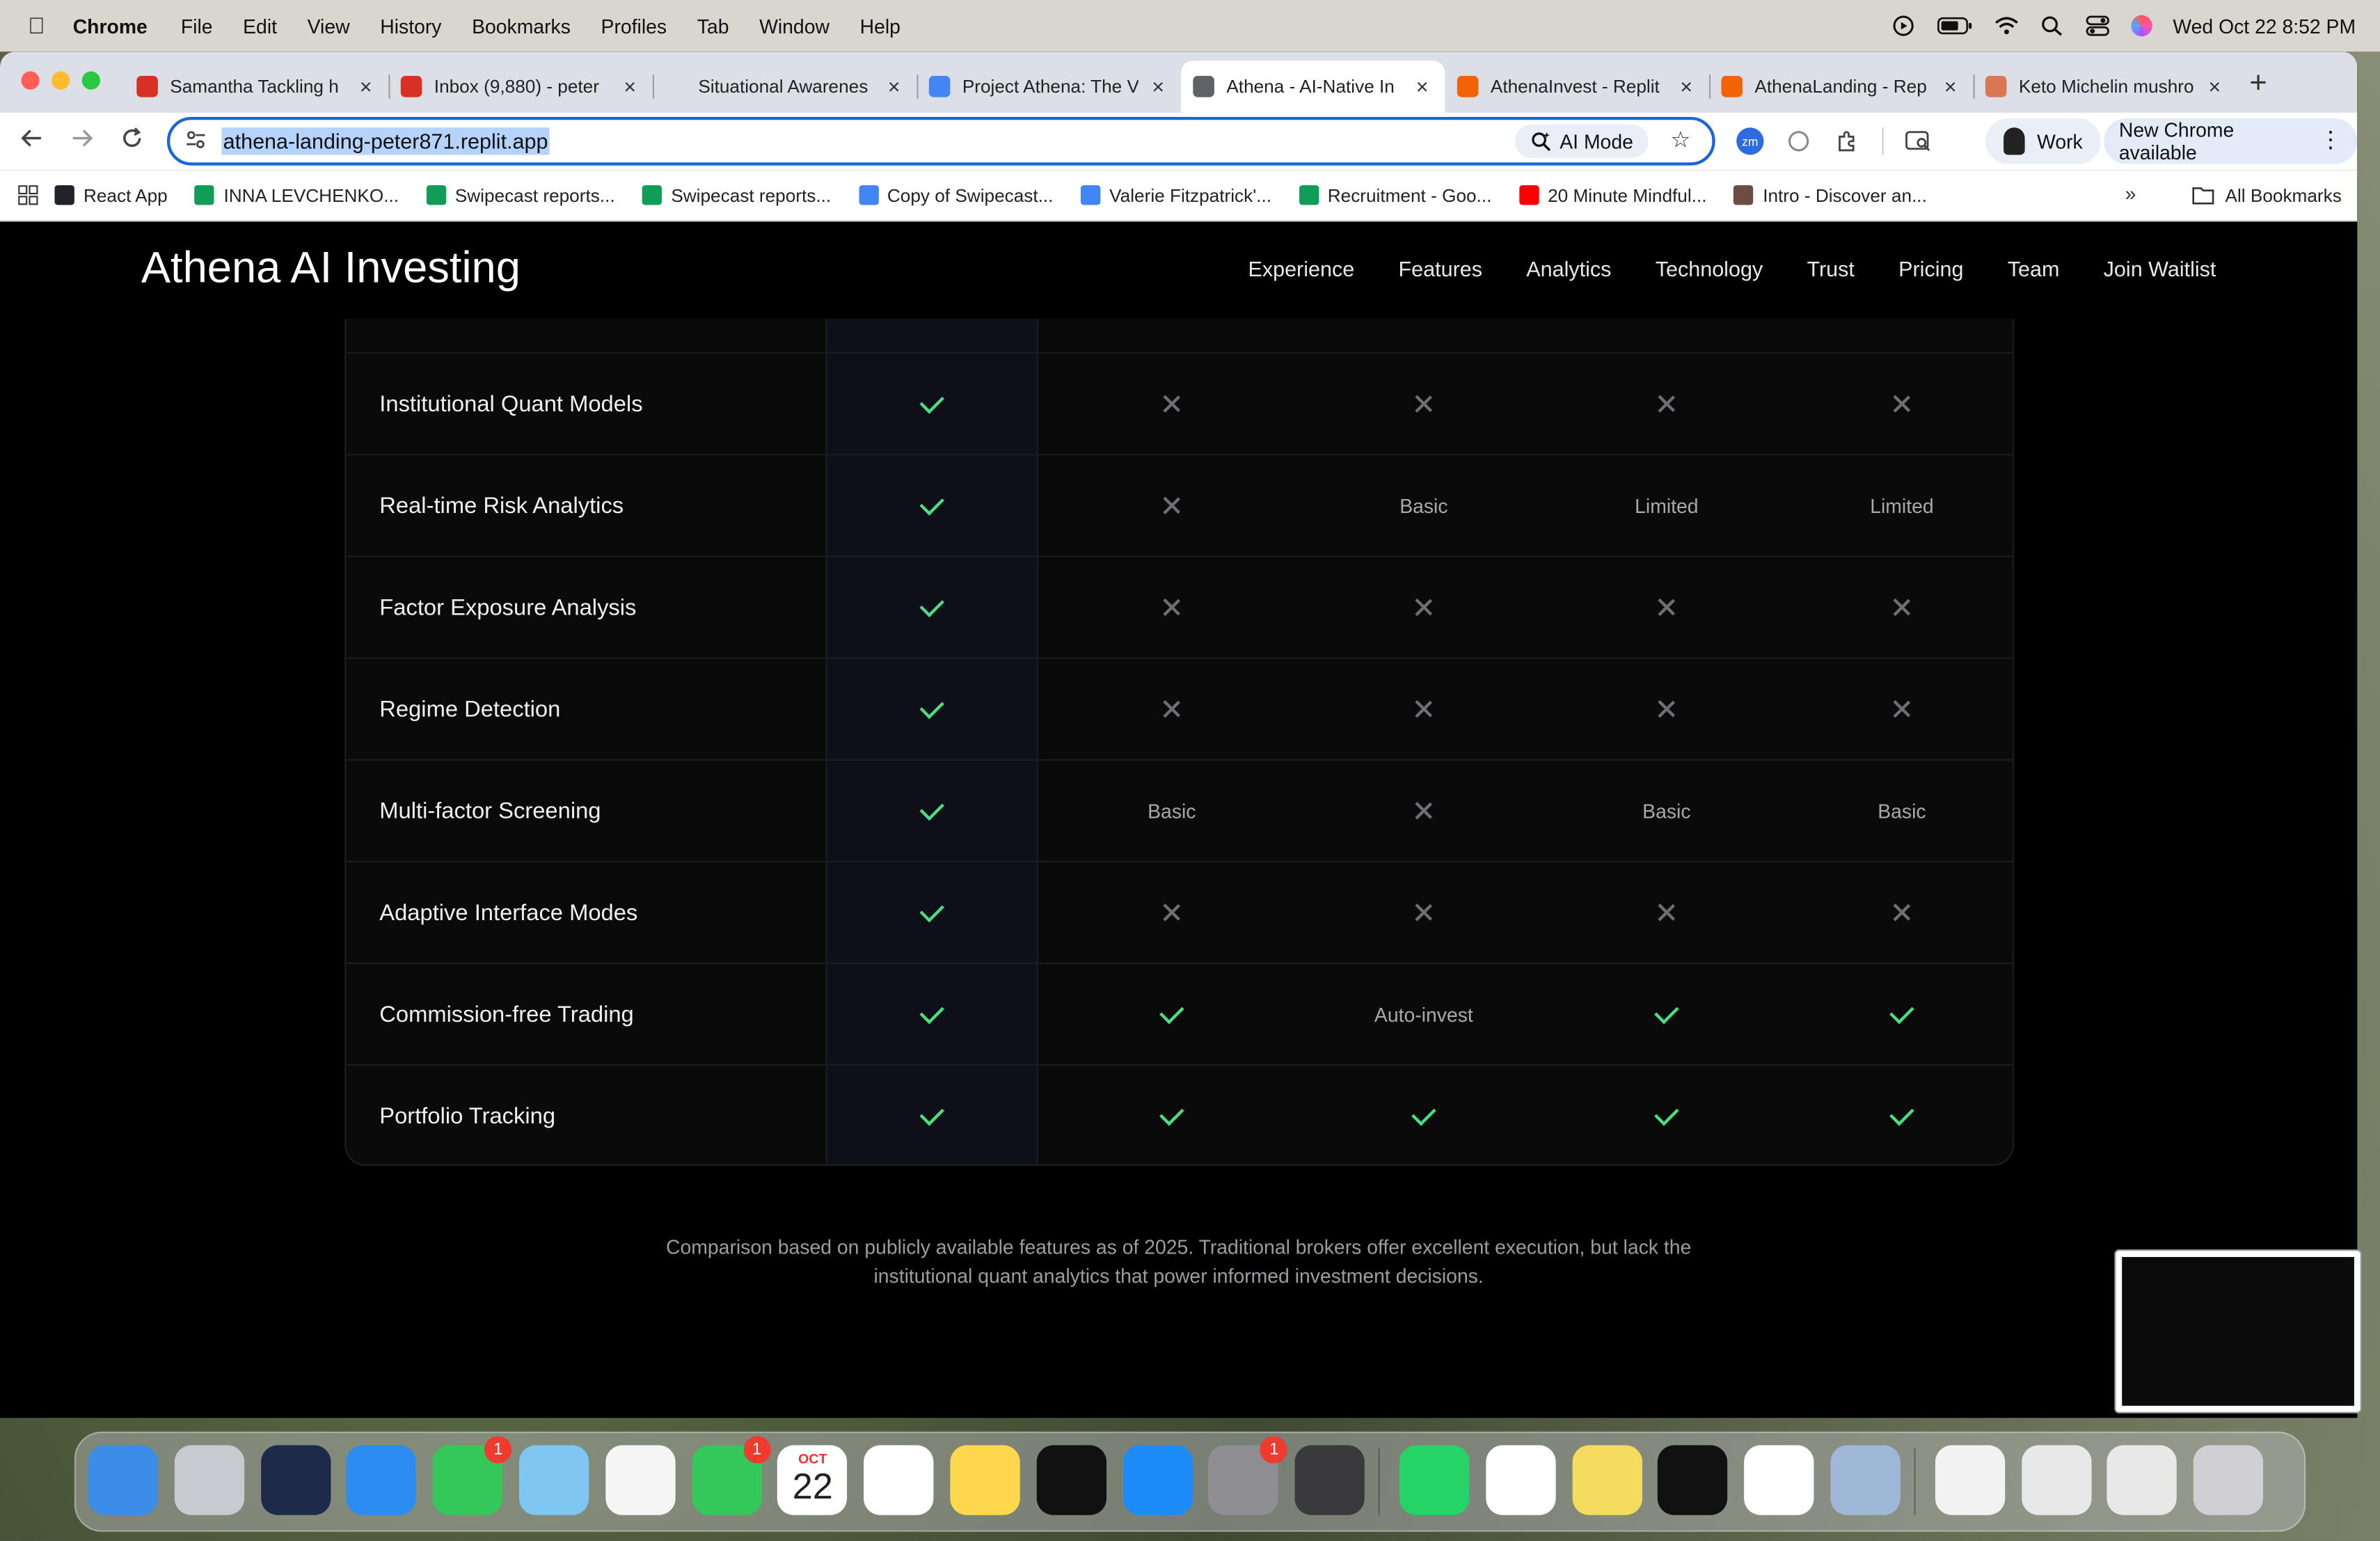  What do you see at coordinates (521, 26) in the screenshot?
I see `menu-bookmarks: Bookmarks` at bounding box center [521, 26].